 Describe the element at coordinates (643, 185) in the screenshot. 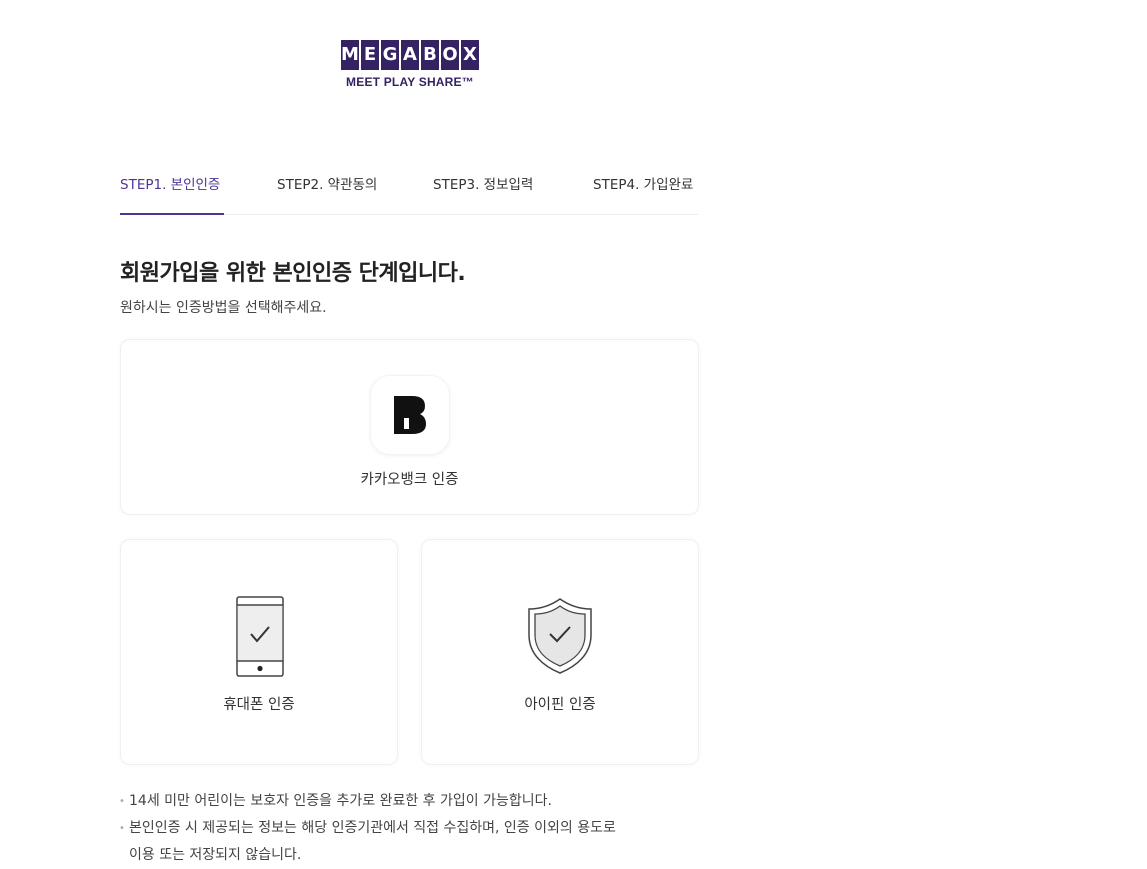

I see `step-4-signup-complete: STEP4. 가입완료` at that location.